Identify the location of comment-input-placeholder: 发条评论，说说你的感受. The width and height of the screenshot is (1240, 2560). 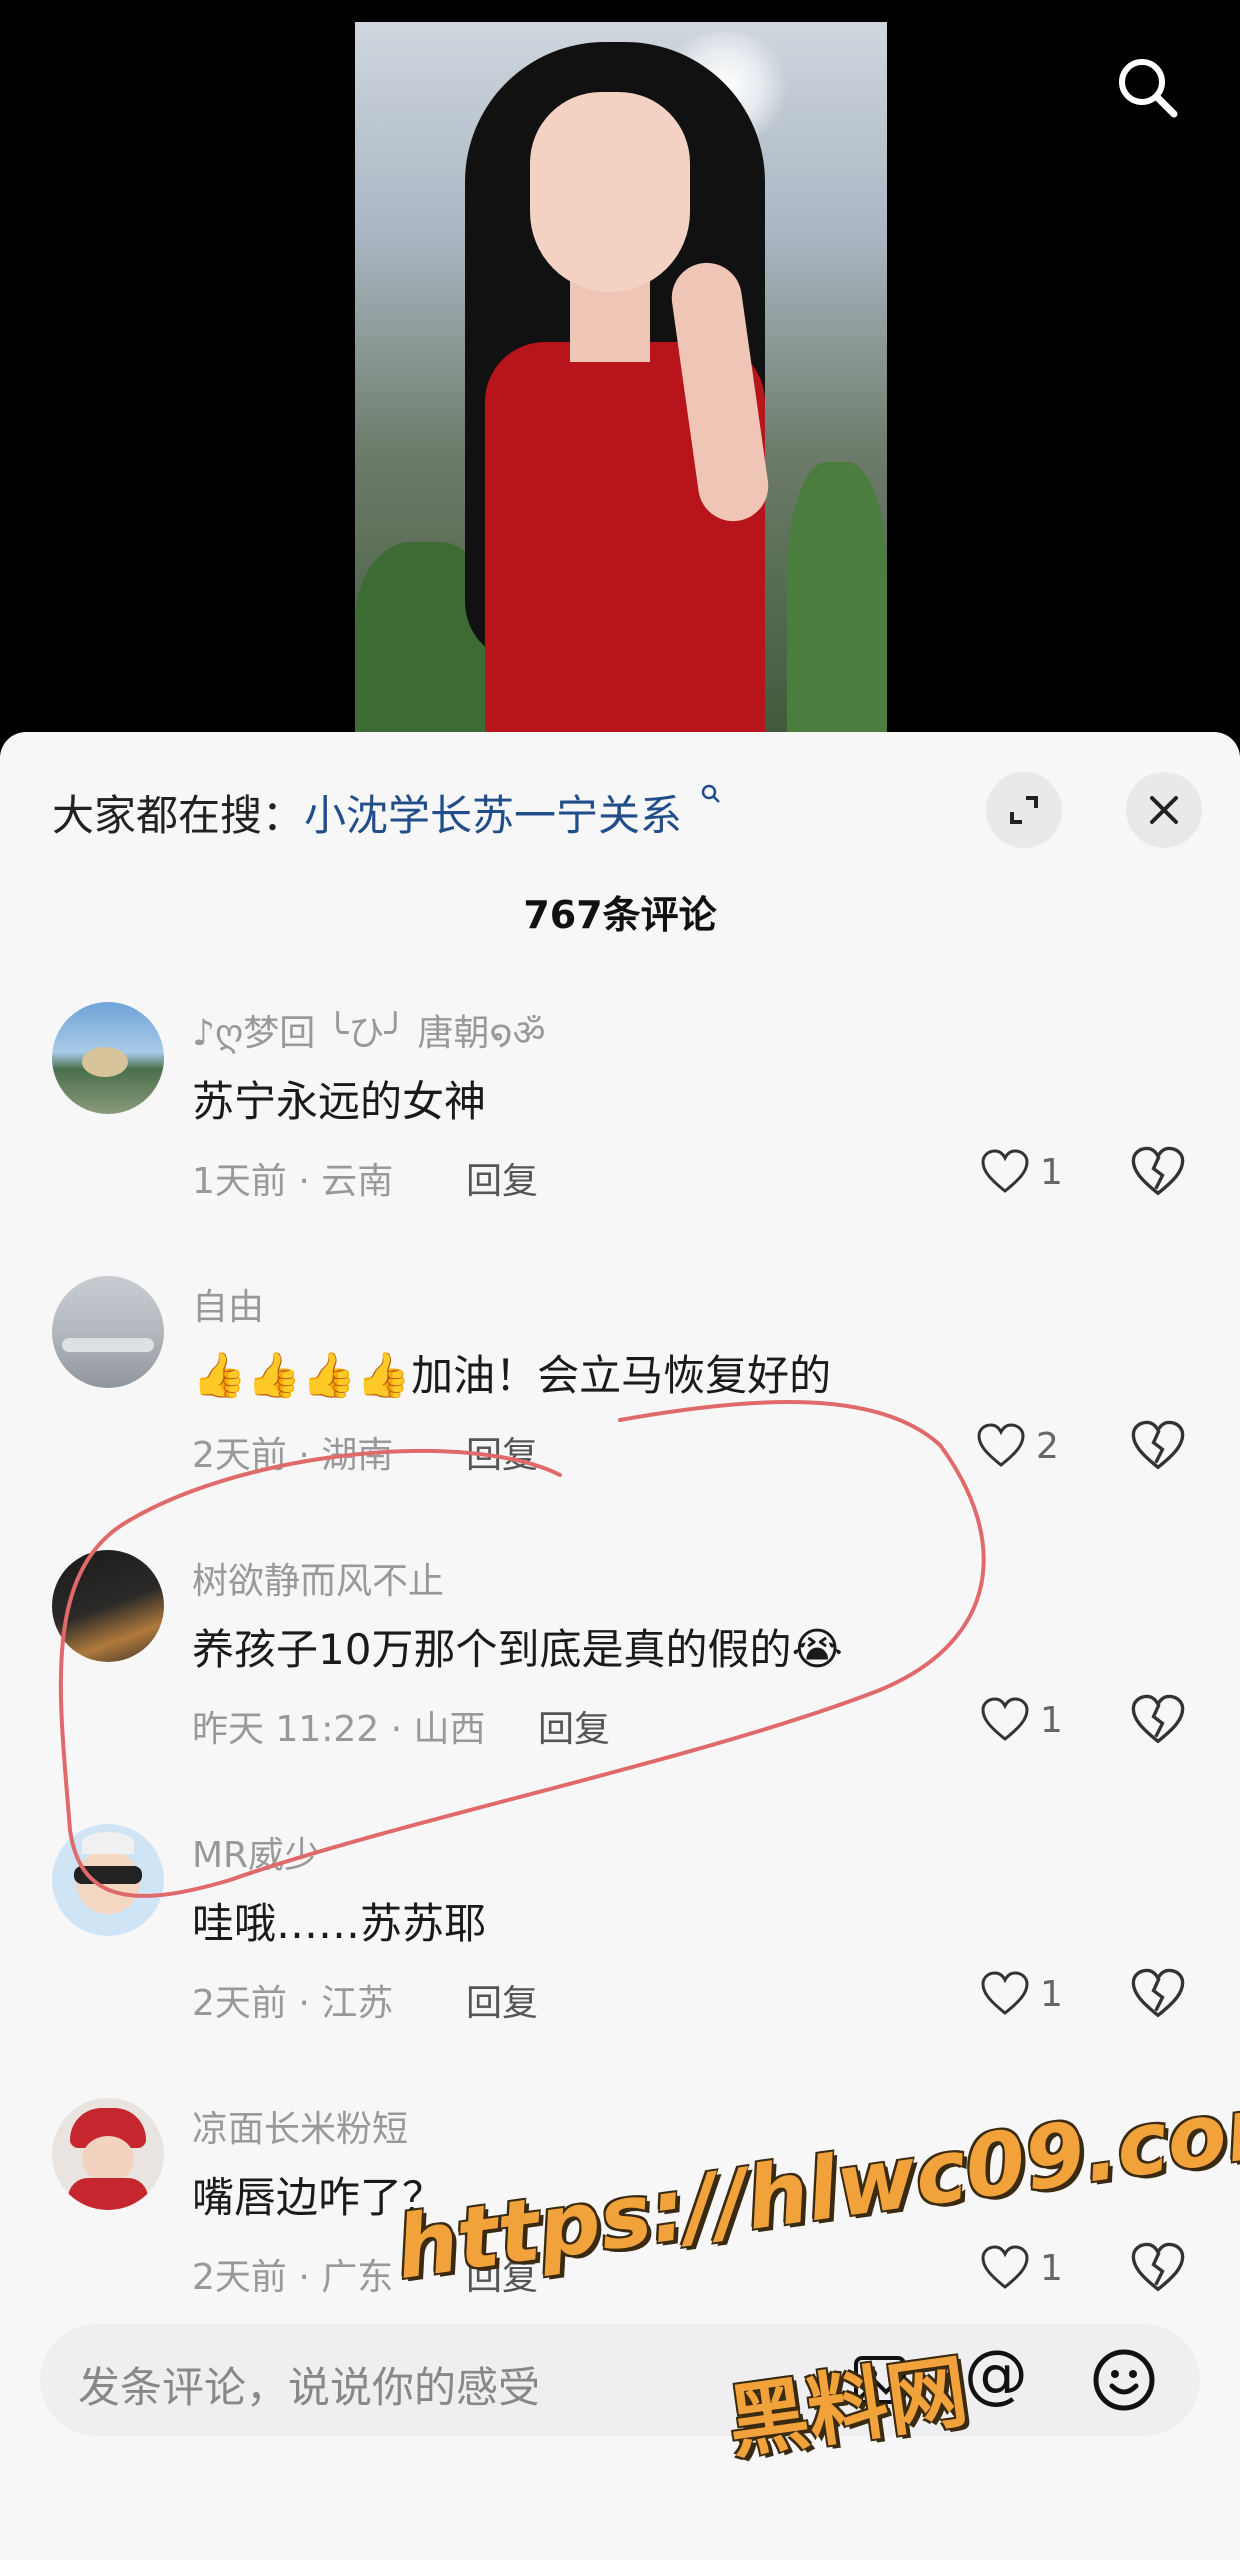
(309, 2384).